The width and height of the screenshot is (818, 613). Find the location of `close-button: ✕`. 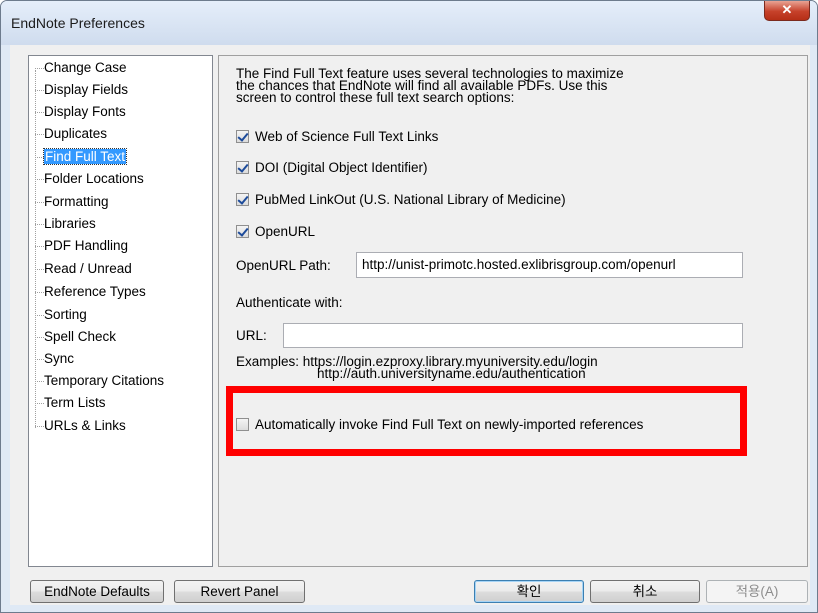

close-button: ✕ is located at coordinates (787, 11).